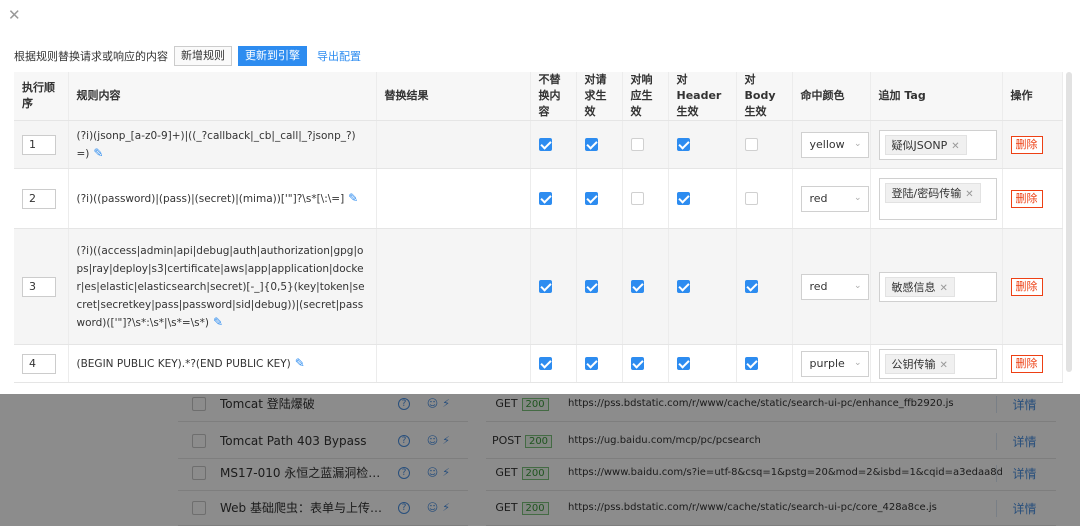 Image resolution: width=1080 pixels, height=526 pixels. I want to click on tag-input: 公钥传输 ✕, so click(937, 363).